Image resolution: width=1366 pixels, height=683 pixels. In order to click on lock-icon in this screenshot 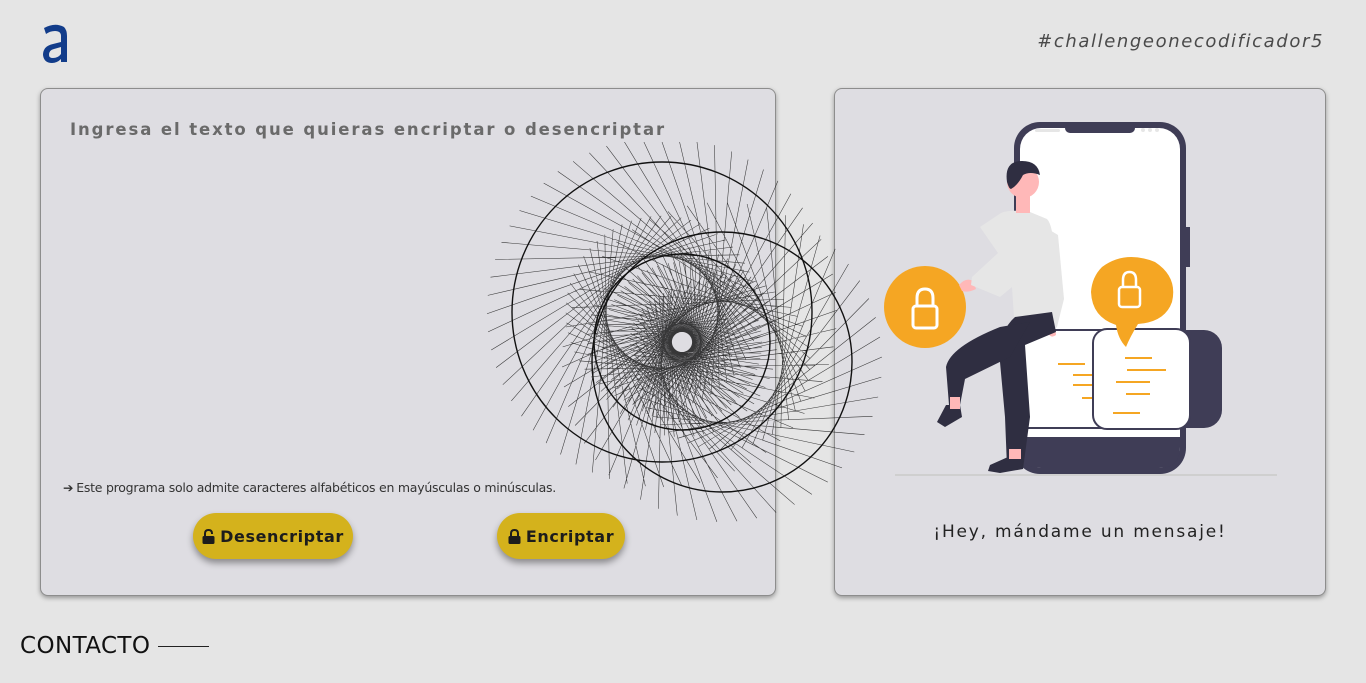, I will do `click(514, 536)`.